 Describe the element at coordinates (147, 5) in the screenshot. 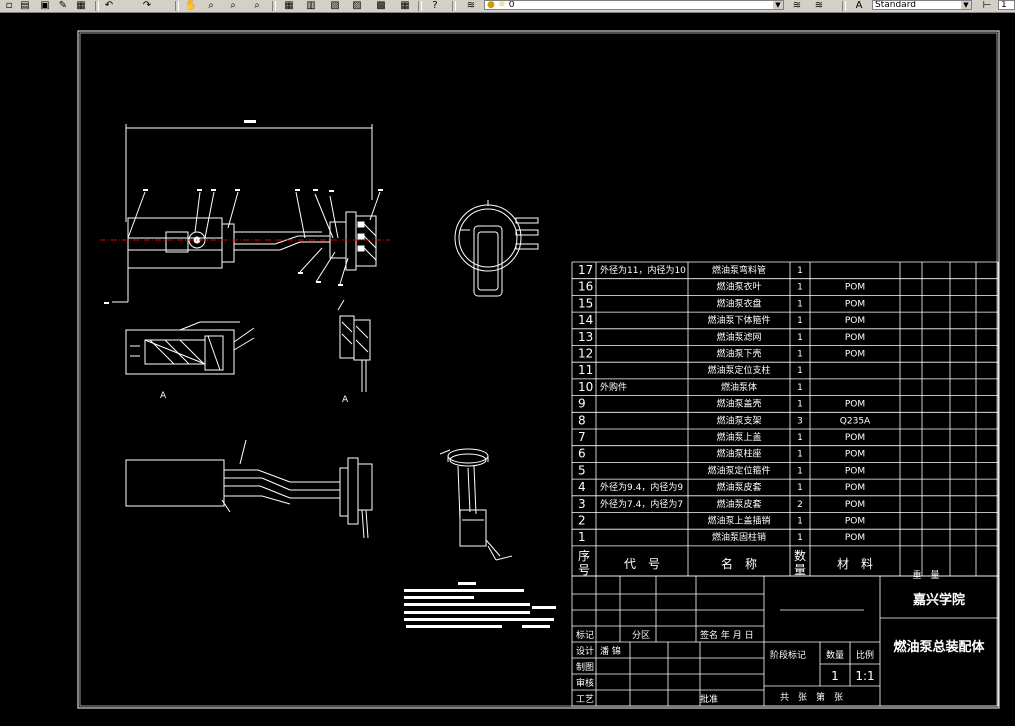

I see `redo-icon: ↷` at that location.